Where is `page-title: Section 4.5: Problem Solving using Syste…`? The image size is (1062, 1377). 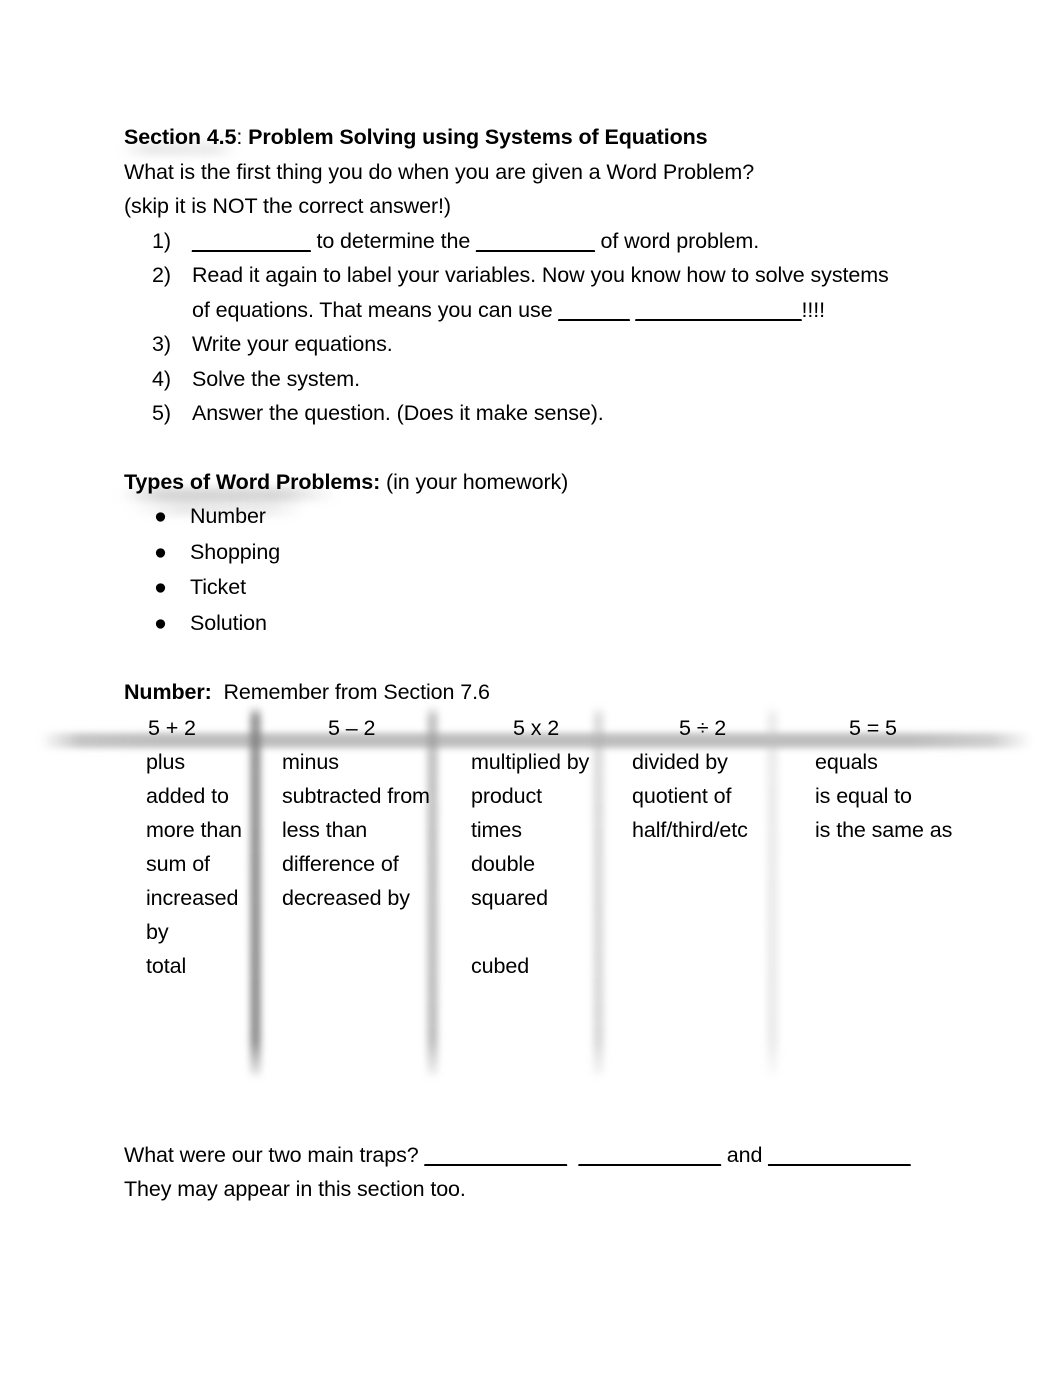 page-title: Section 4.5: Problem Solving using Syste… is located at coordinates (539, 137).